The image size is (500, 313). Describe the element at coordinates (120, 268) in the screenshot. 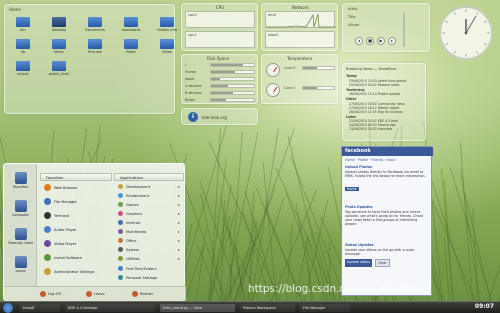

I see `category-icon` at that location.